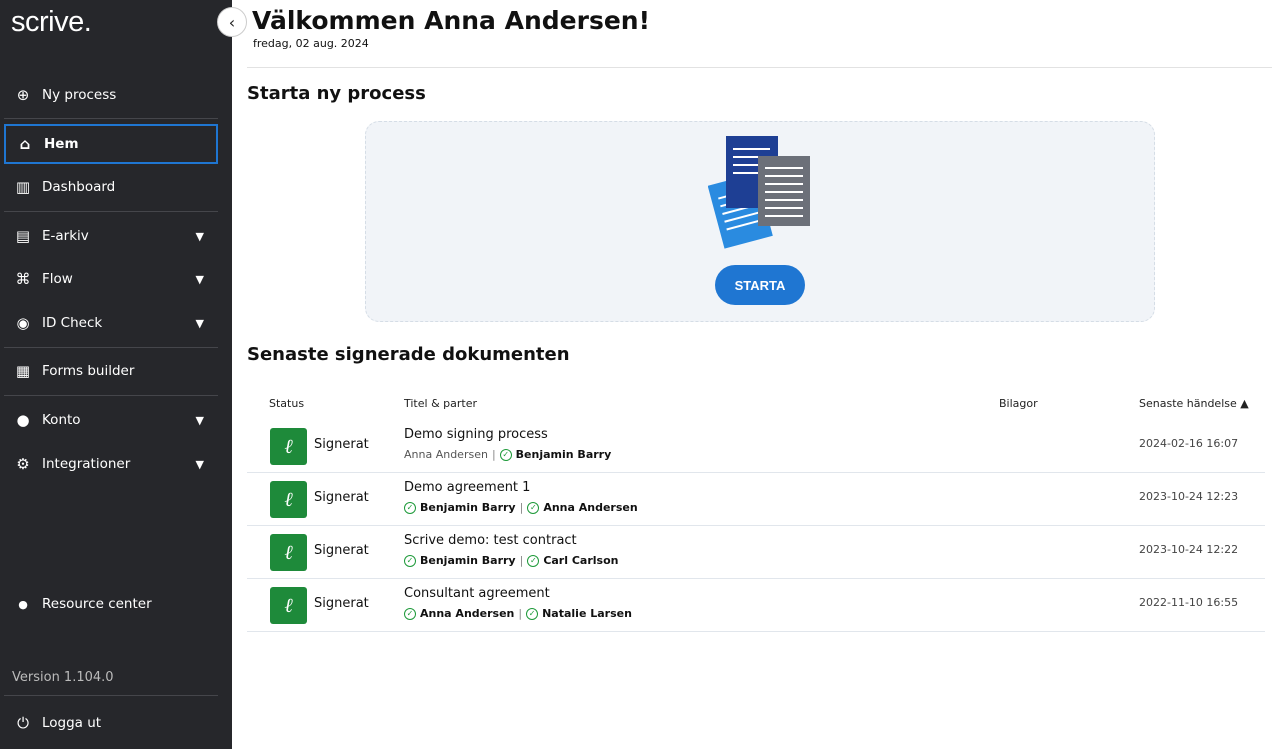  What do you see at coordinates (587, 613) in the screenshot?
I see `party: Natalie Larsen` at bounding box center [587, 613].